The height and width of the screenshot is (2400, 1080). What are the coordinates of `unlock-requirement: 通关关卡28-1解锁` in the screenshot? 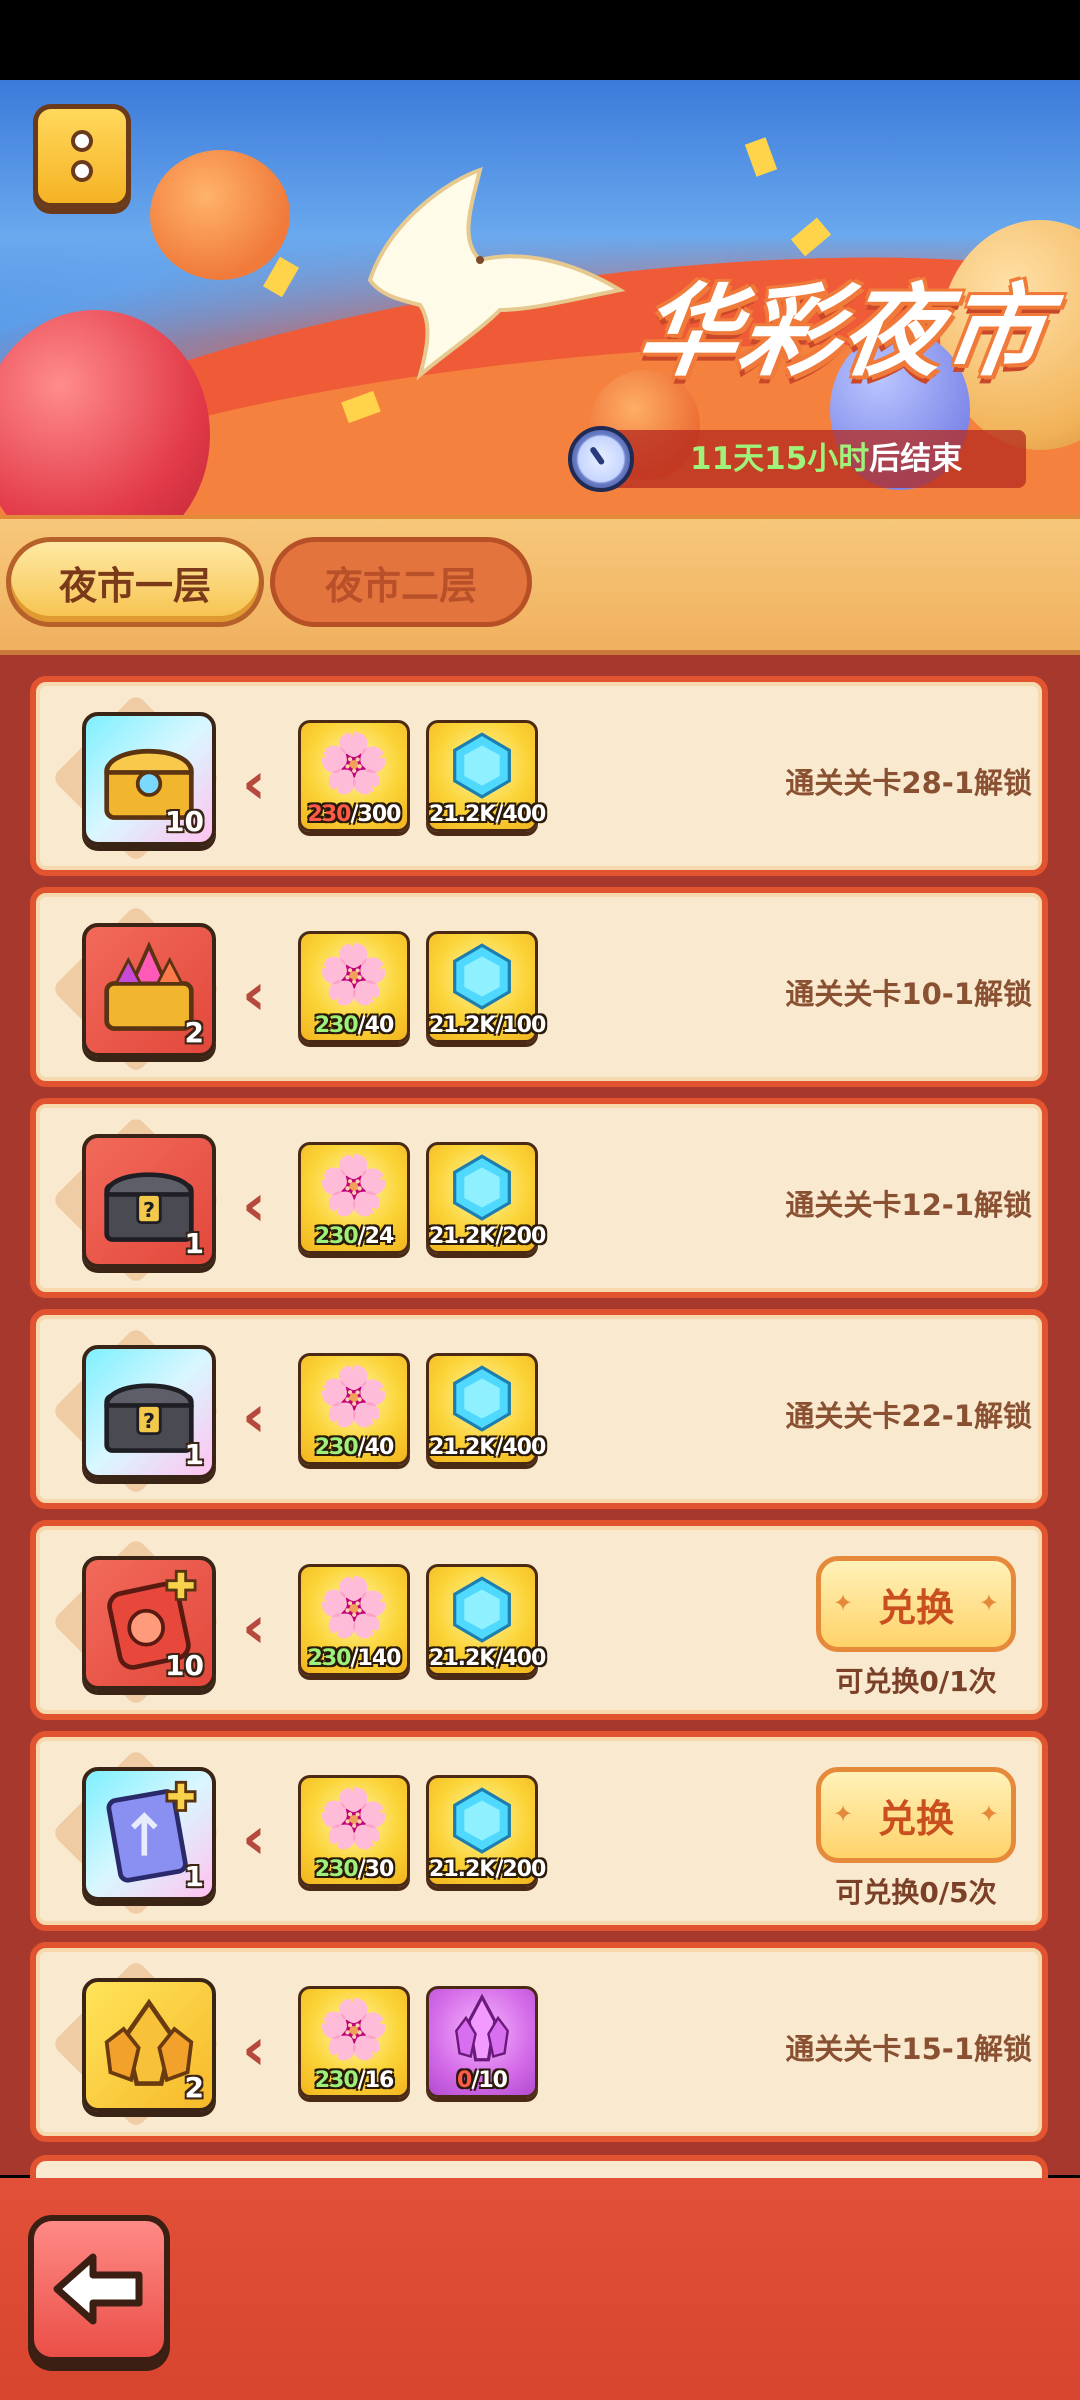 It's located at (908, 783).